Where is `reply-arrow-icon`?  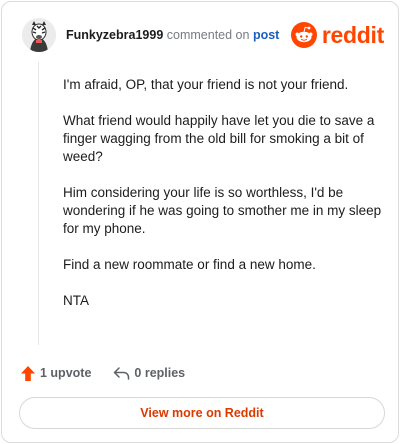 reply-arrow-icon is located at coordinates (122, 373).